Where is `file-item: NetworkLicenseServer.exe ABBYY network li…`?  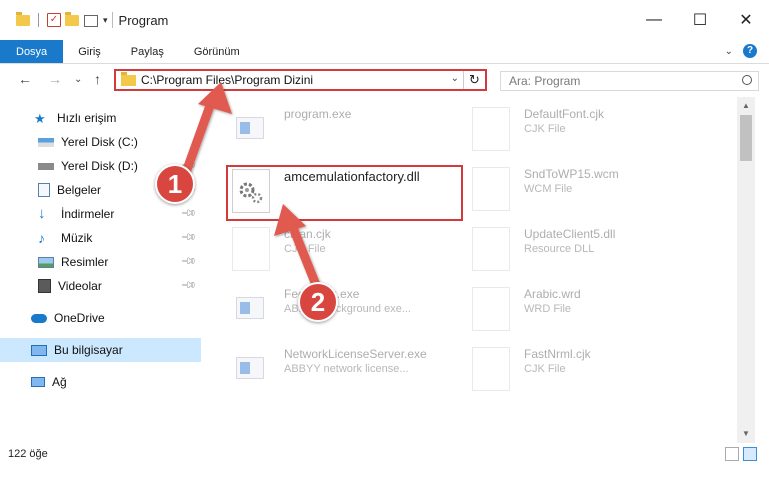 file-item: NetworkLicenseServer.exe ABBYY network li… is located at coordinates (329, 369).